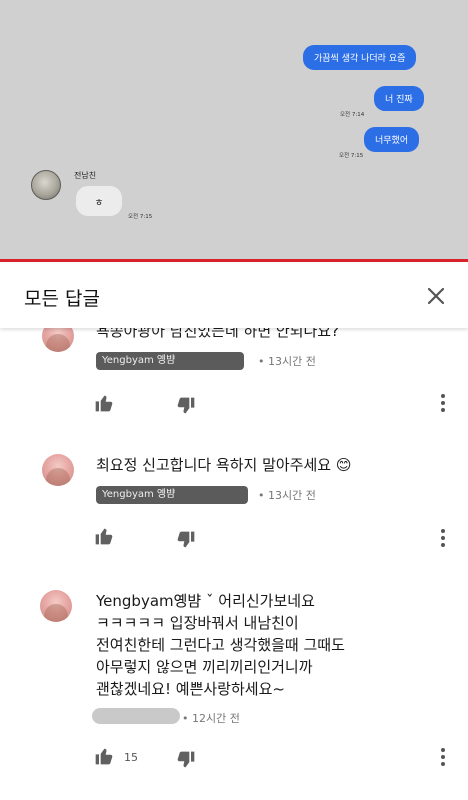  I want to click on comment-text: 최요정 신고합니다 욕하지 말아주세요 😊, so click(224, 465).